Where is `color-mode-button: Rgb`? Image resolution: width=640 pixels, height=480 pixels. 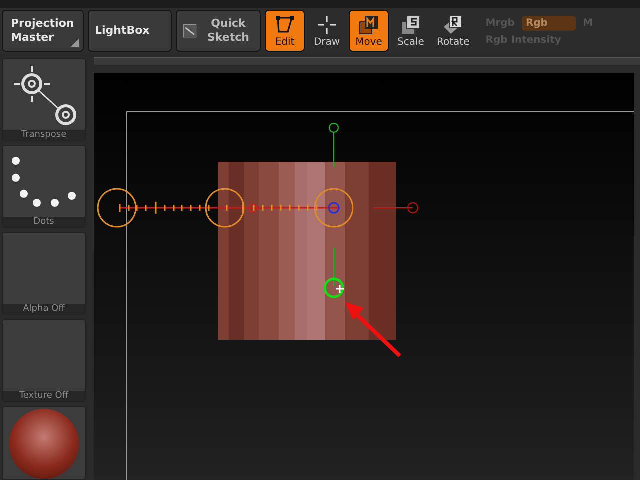
color-mode-button: Rgb is located at coordinates (549, 23).